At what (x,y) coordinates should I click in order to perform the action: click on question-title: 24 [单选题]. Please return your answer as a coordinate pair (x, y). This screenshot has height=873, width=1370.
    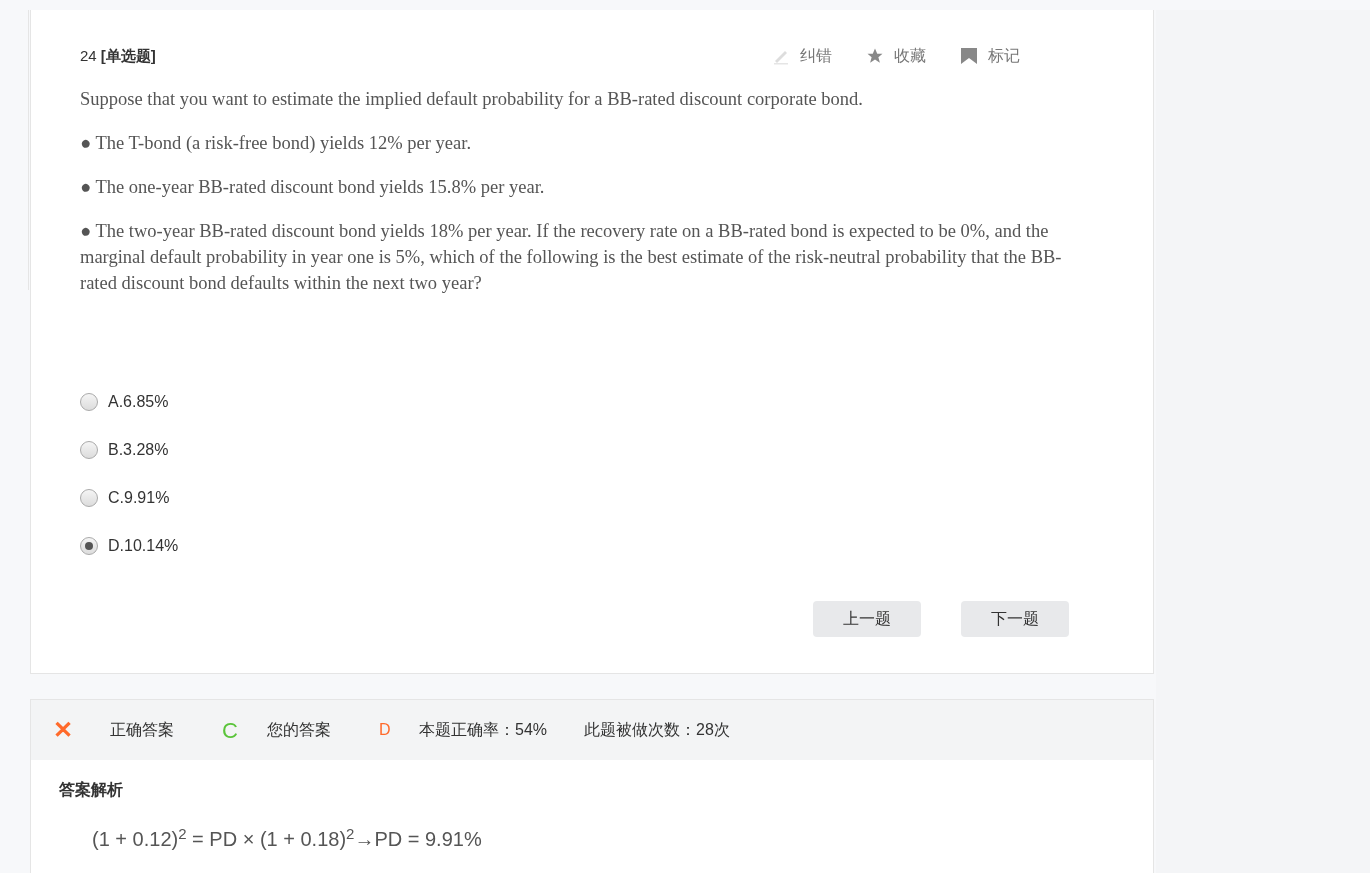
    Looking at the image, I should click on (118, 55).